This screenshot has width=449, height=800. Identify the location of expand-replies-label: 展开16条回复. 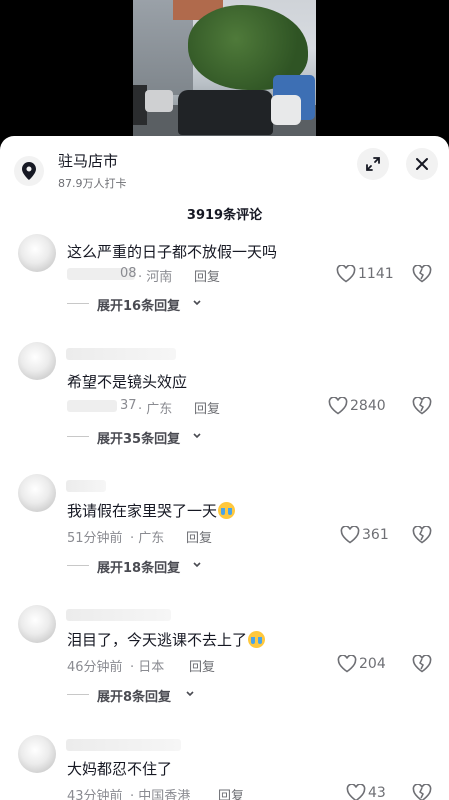
(139, 306).